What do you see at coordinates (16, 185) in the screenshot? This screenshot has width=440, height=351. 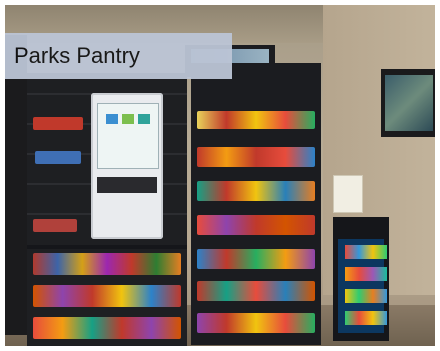 I see `left-cabinet-edge` at bounding box center [16, 185].